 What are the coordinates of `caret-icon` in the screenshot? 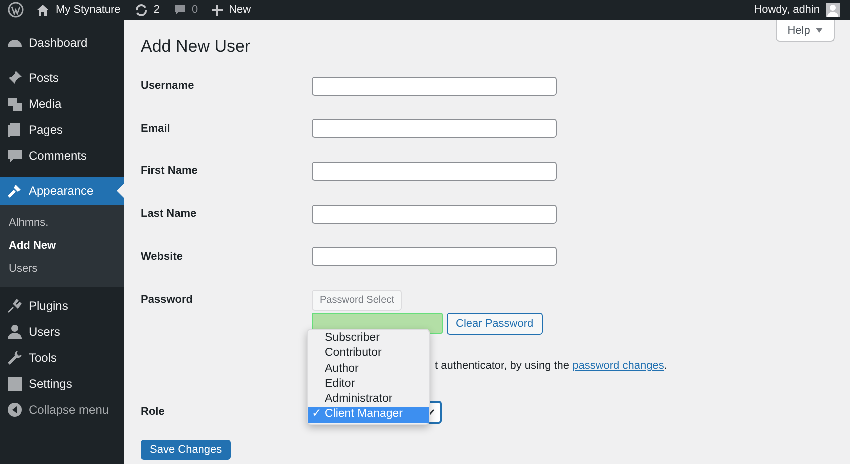 It's located at (820, 30).